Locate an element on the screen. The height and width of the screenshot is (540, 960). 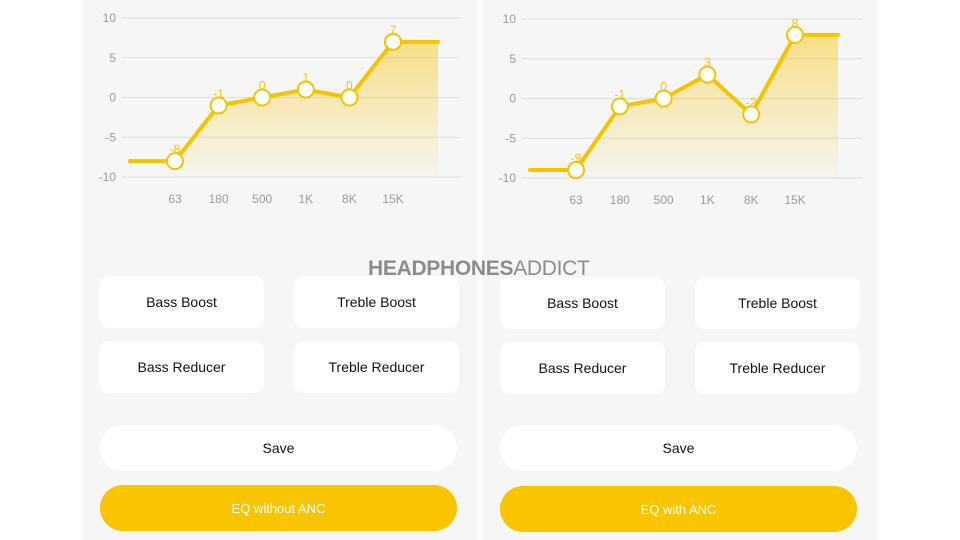
eq-value-label: -2 is located at coordinates (751, 102).